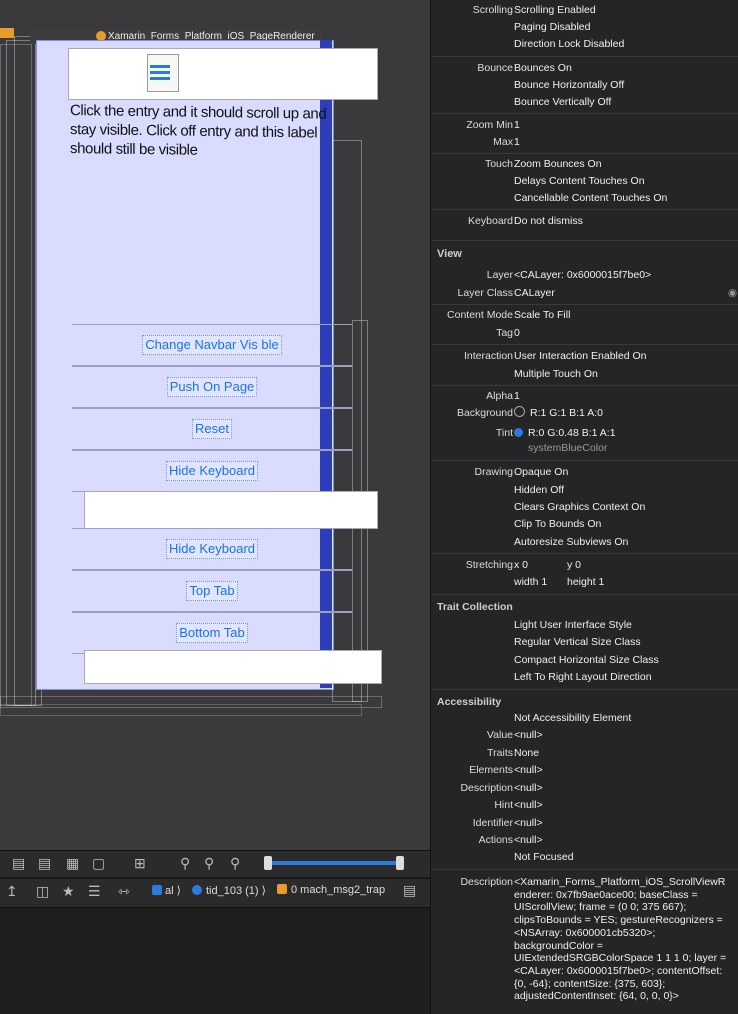  What do you see at coordinates (528, 788) in the screenshot?
I see `description-short-value: <null>` at bounding box center [528, 788].